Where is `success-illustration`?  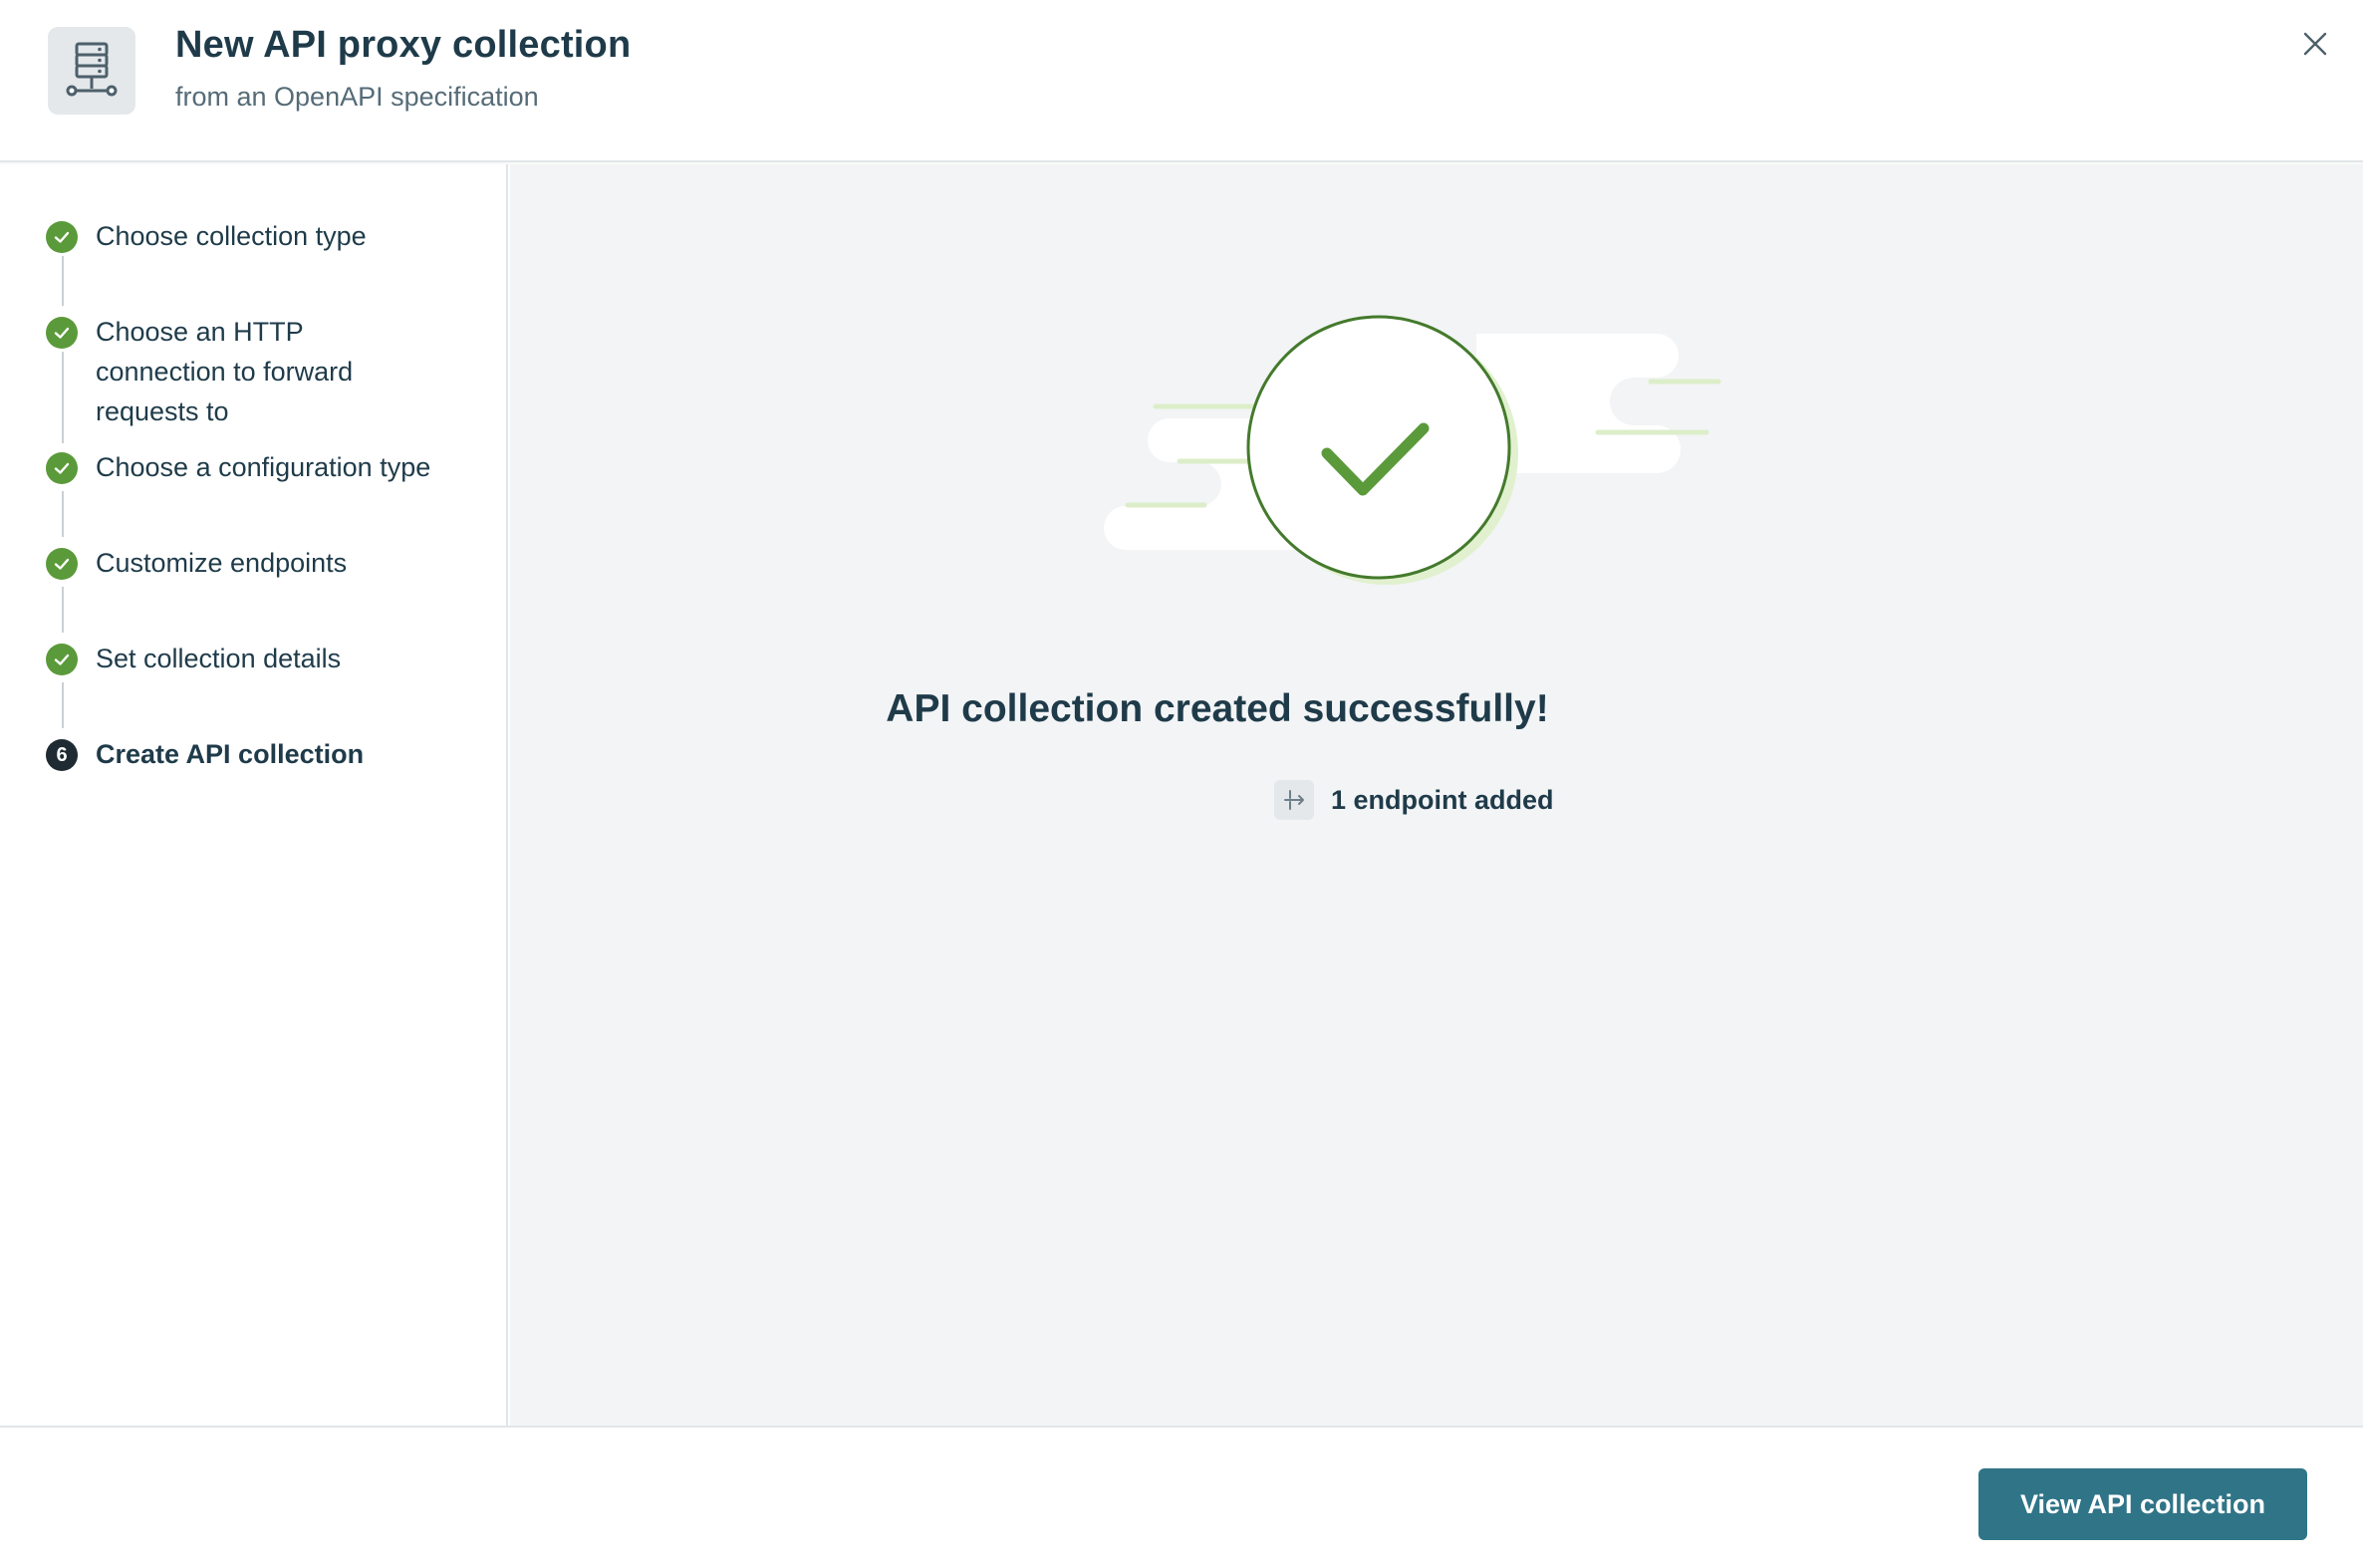
success-illustration is located at coordinates (1447, 448).